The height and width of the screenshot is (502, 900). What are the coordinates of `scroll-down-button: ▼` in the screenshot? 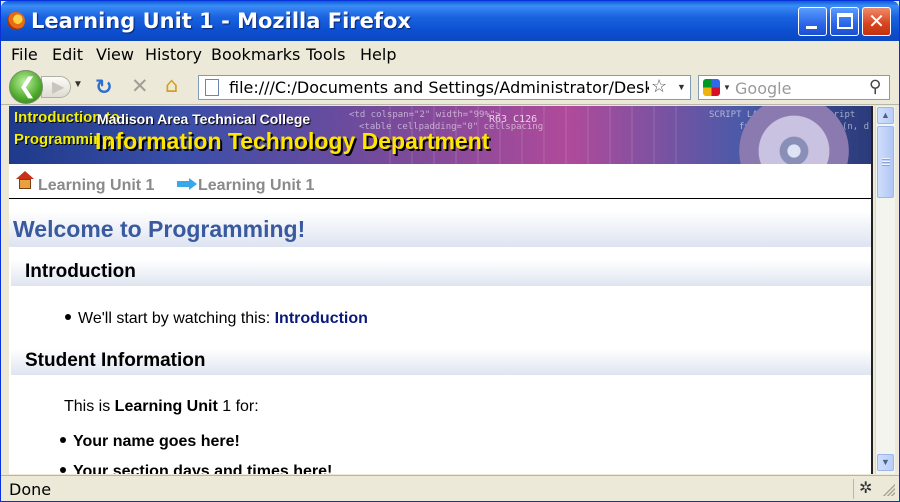 It's located at (885, 462).